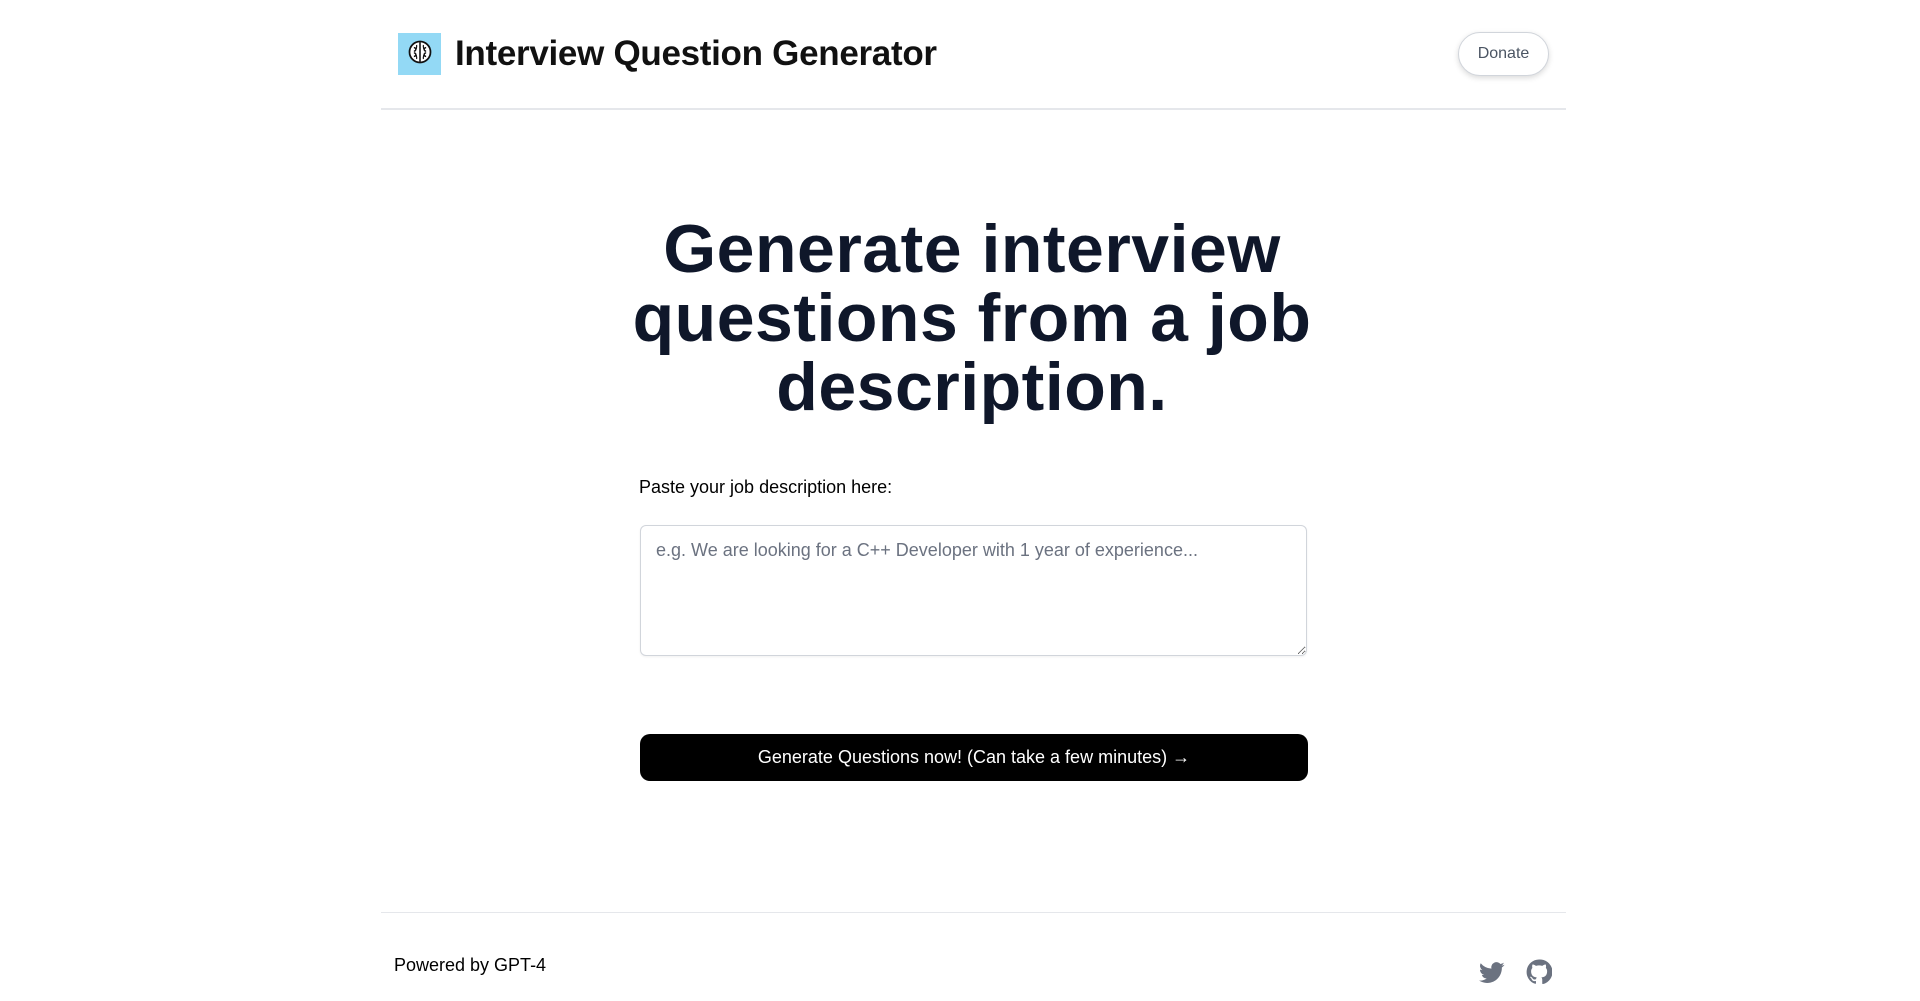  What do you see at coordinates (470, 965) in the screenshot?
I see `powered-by-text: Powered by GPT-4` at bounding box center [470, 965].